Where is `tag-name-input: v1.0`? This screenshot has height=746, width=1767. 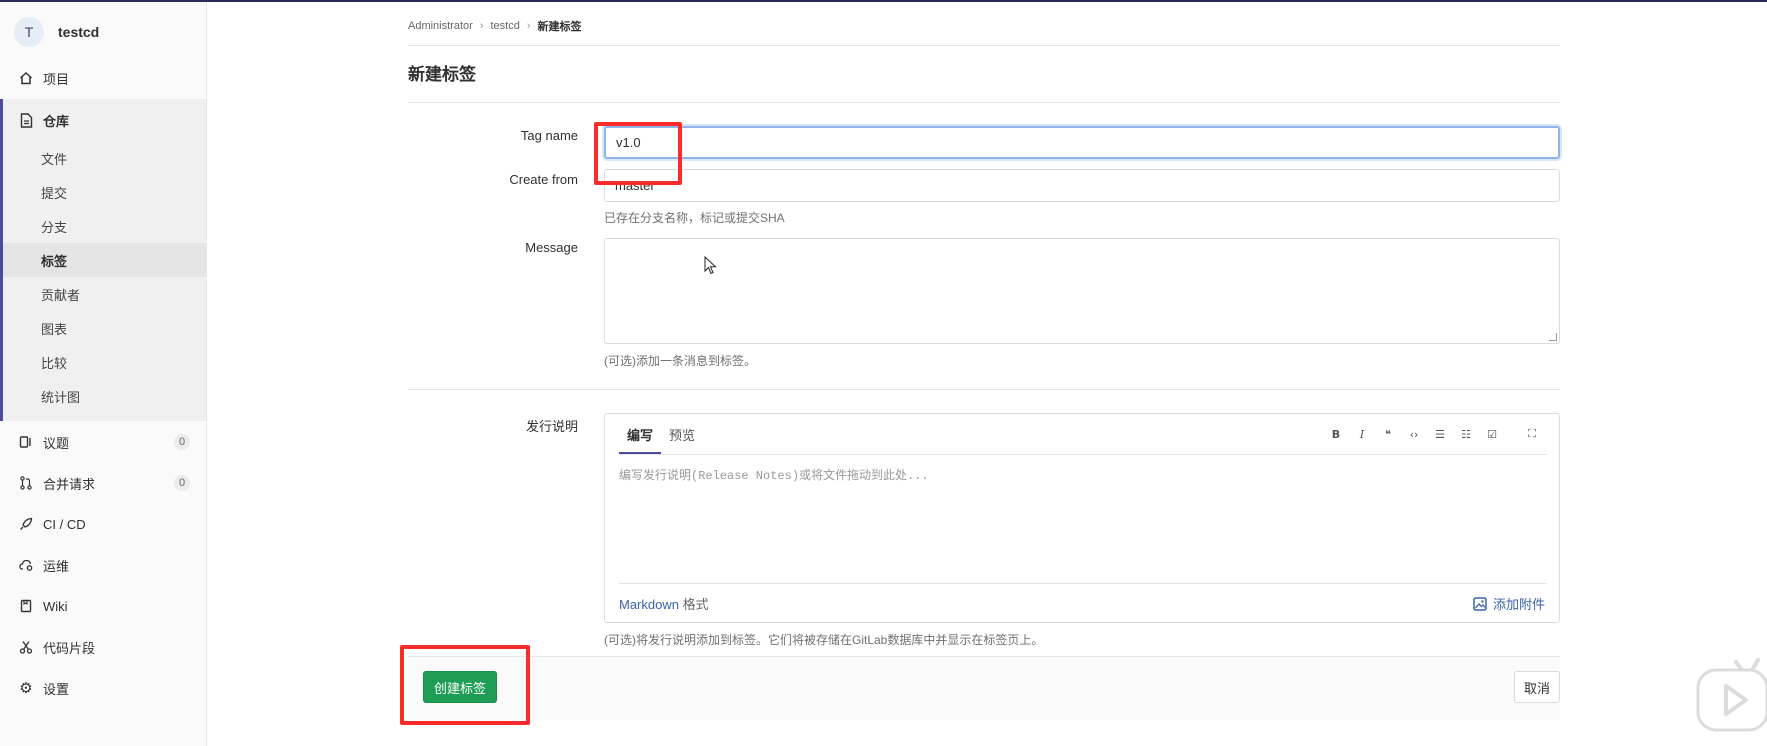
tag-name-input: v1.0 is located at coordinates (1082, 142).